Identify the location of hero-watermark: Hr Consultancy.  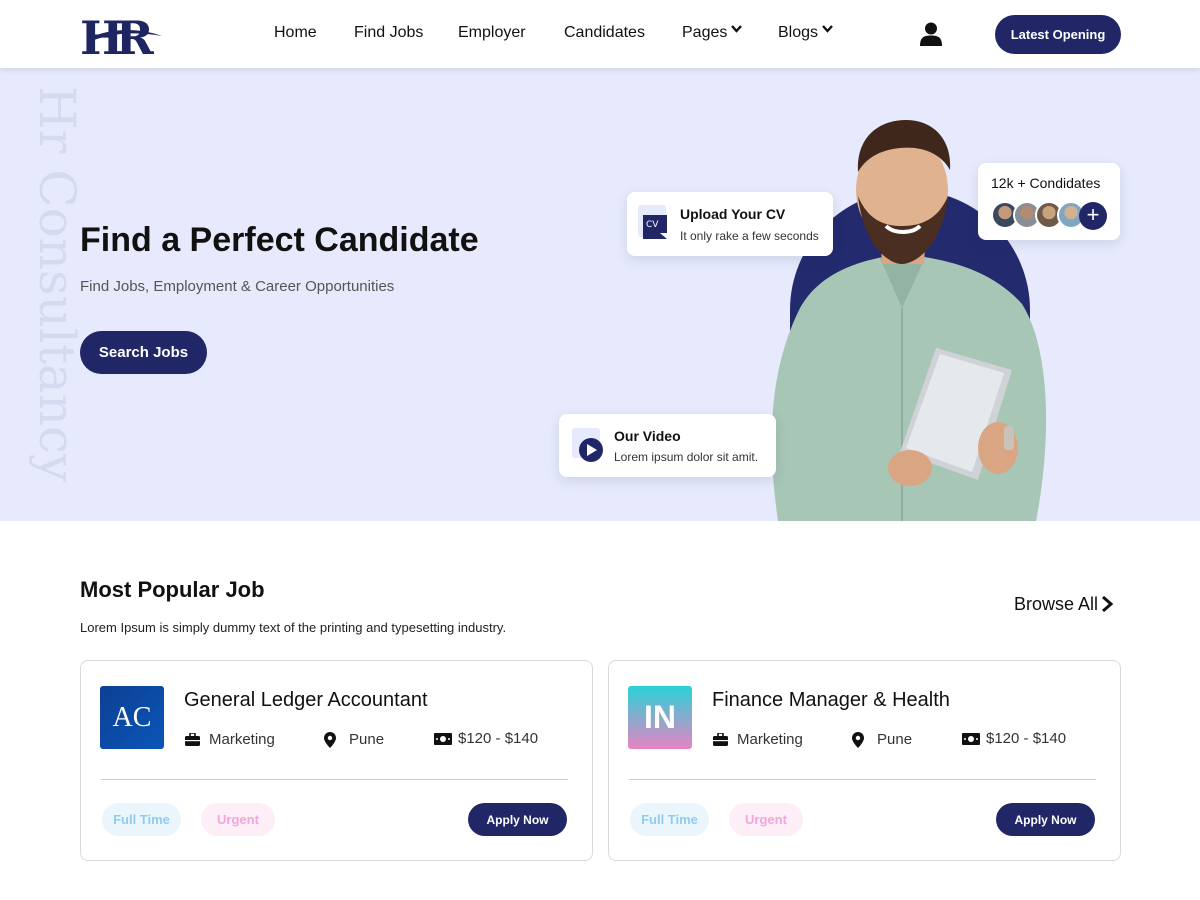
(53, 284).